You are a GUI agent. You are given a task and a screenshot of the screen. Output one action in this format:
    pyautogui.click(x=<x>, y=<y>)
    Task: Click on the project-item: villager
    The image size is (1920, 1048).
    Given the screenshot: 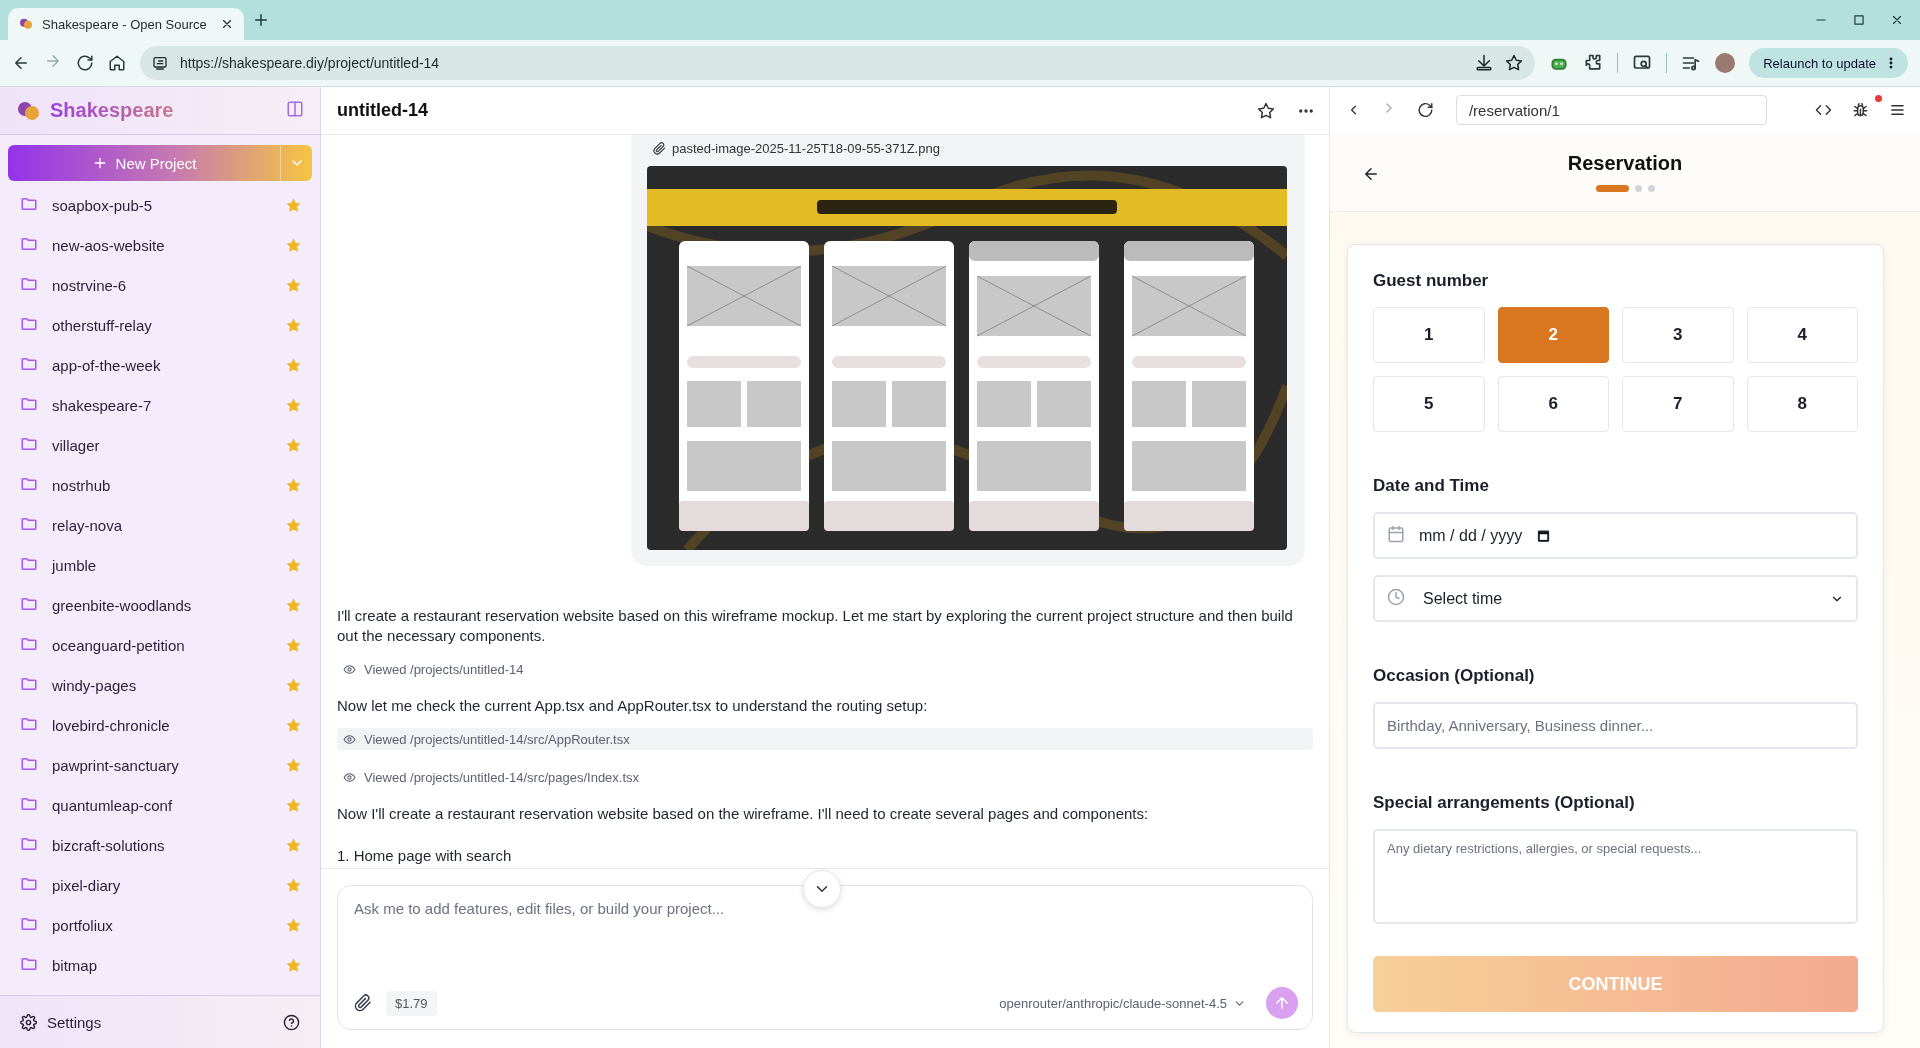 What is the action you would take?
    pyautogui.click(x=160, y=445)
    